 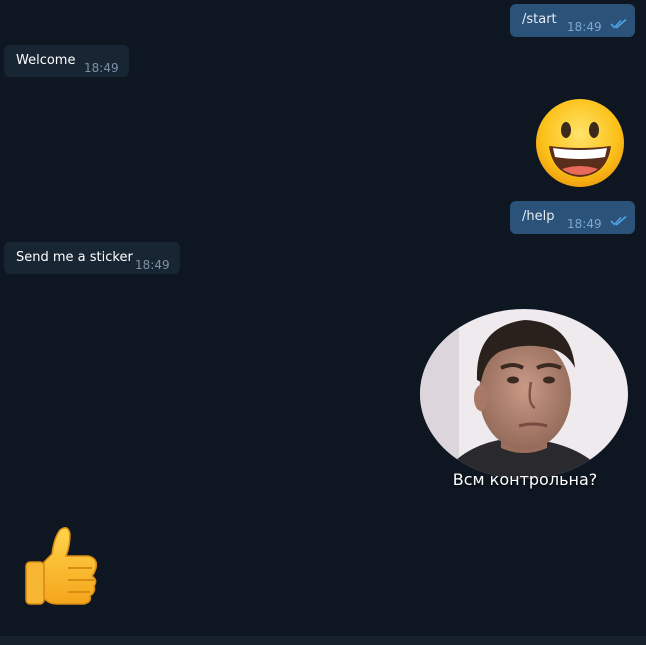 I want to click on thumbs-up-sticker, so click(x=62, y=565).